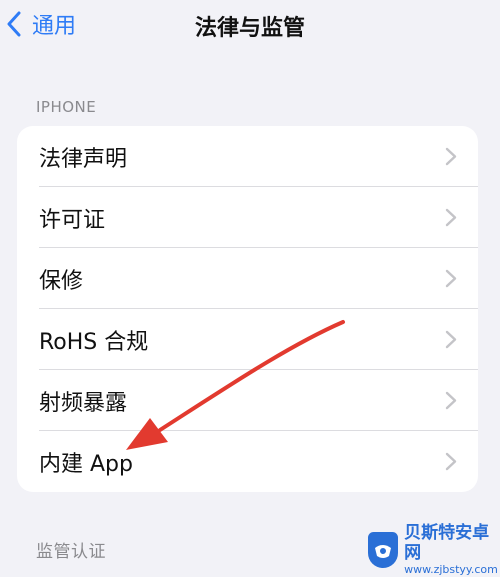 This screenshot has height=577, width=500. I want to click on watermark-title: 贝斯特安卓网, so click(447, 542).